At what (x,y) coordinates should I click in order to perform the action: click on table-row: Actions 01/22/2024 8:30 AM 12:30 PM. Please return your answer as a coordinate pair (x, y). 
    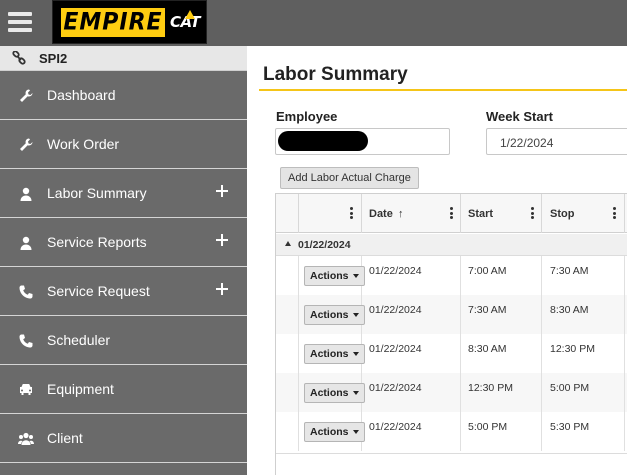
    Looking at the image, I should click on (451, 353).